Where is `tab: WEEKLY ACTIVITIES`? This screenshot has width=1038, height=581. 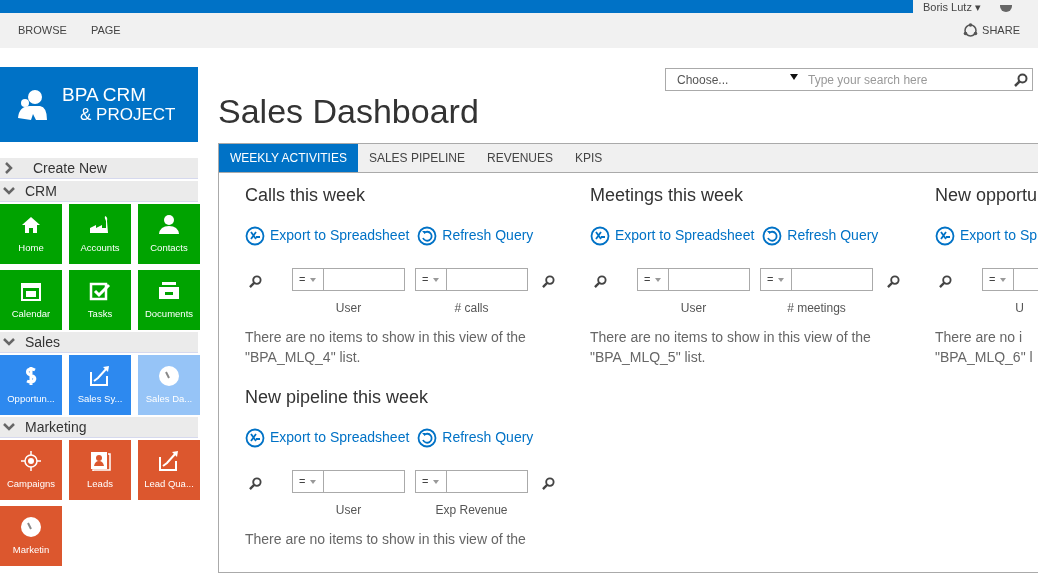 tab: WEEKLY ACTIVITIES is located at coordinates (288, 158).